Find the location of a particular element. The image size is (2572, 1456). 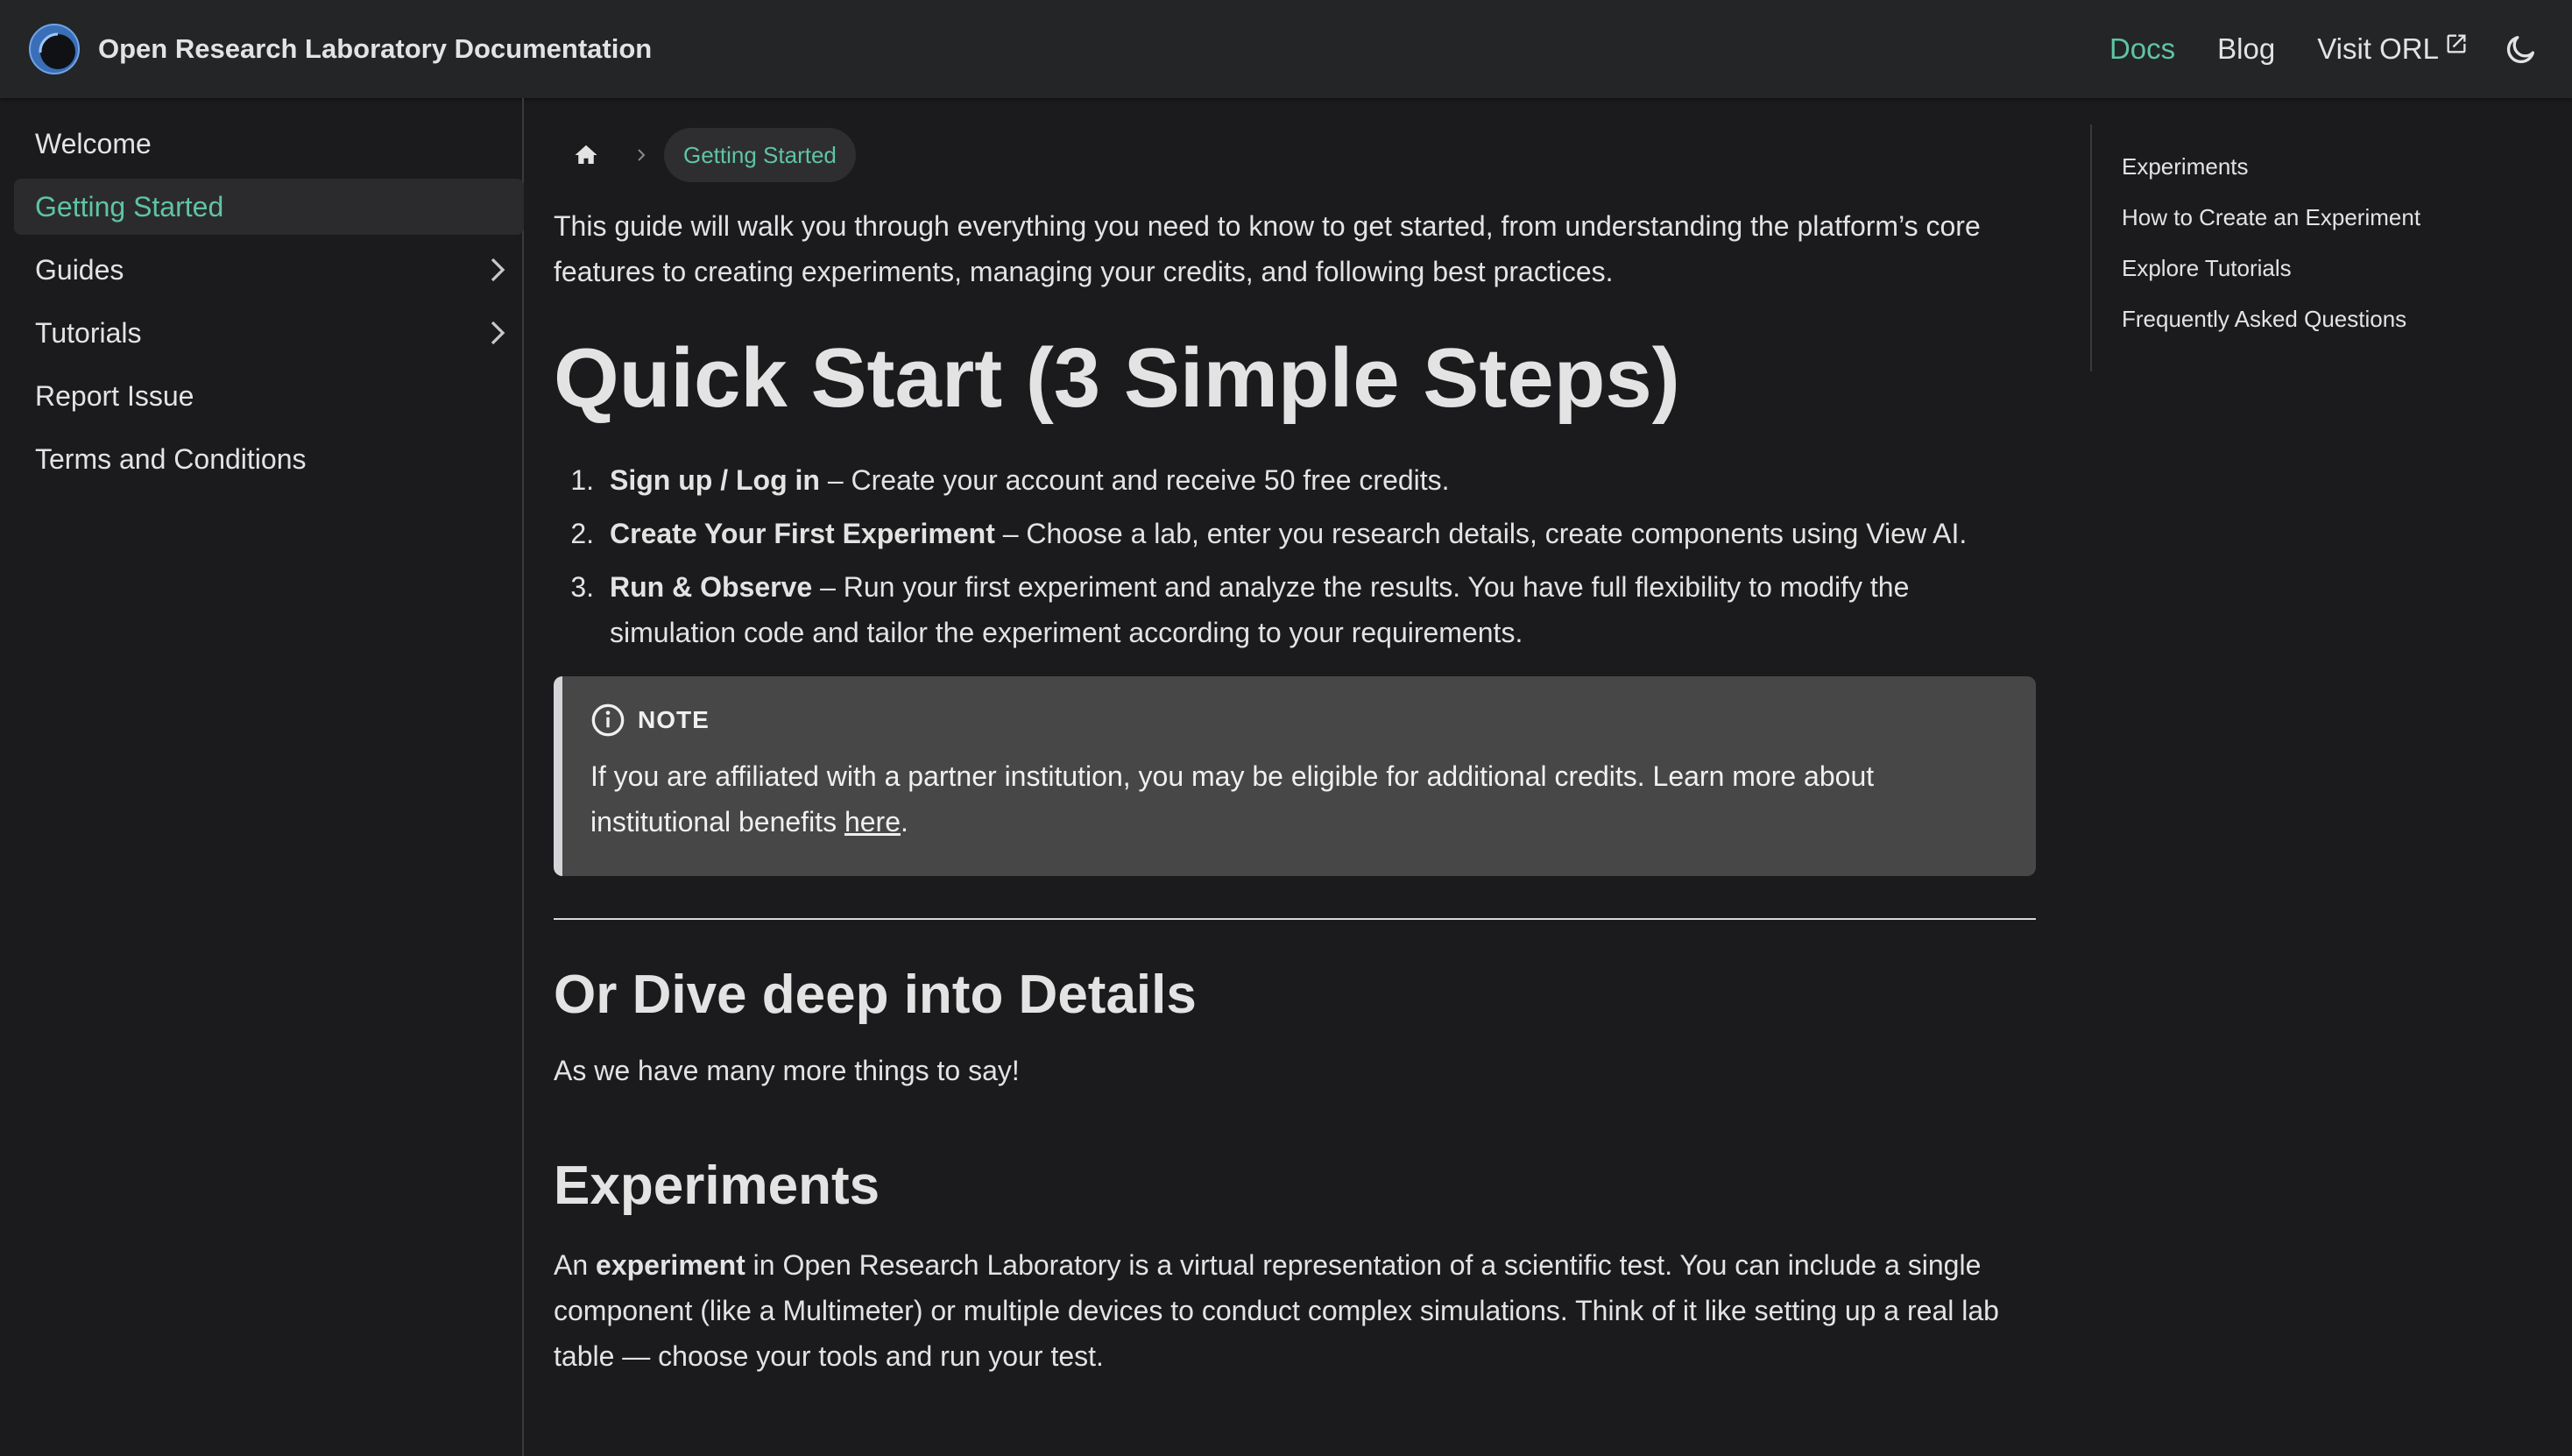

sidebar-item-label: Getting Started is located at coordinates (130, 206).